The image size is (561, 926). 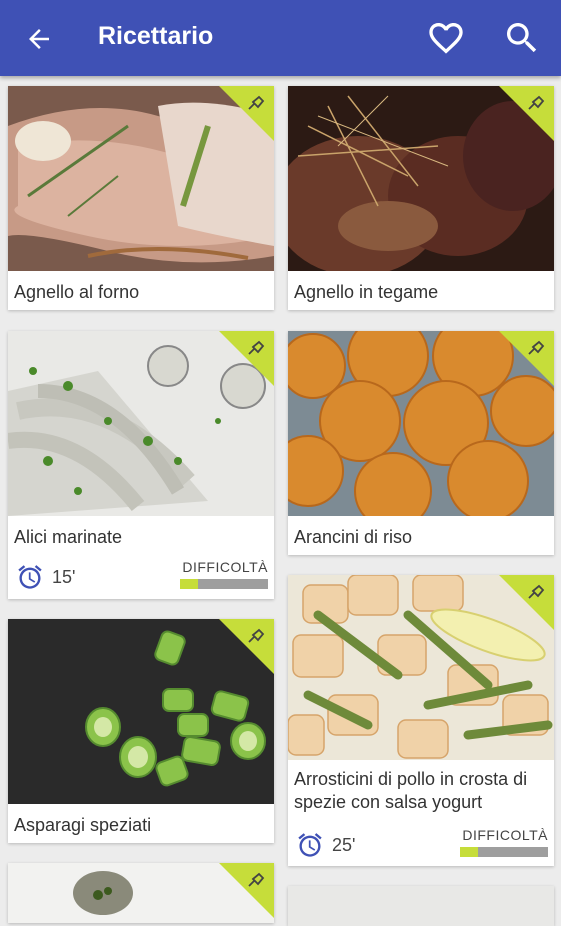 What do you see at coordinates (68, 537) in the screenshot?
I see `recipe-name: Alici marinate` at bounding box center [68, 537].